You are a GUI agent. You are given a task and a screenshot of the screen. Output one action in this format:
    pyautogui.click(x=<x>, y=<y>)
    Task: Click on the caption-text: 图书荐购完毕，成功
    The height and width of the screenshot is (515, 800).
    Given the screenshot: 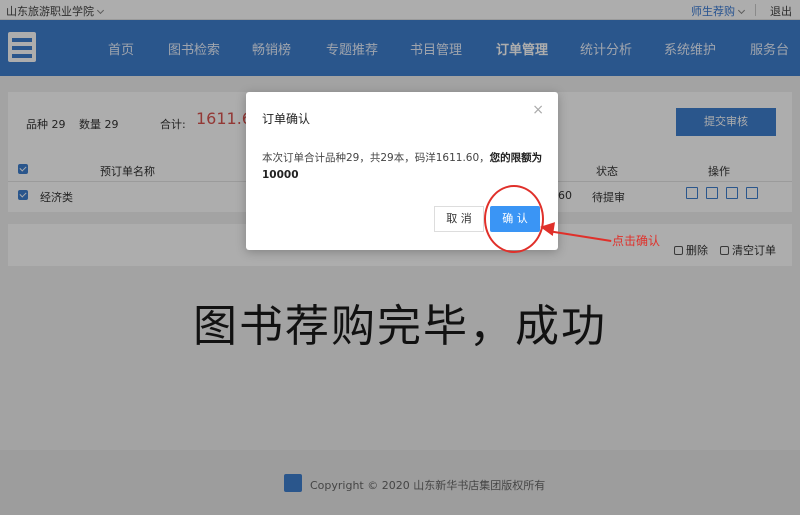 What is the action you would take?
    pyautogui.click(x=400, y=326)
    